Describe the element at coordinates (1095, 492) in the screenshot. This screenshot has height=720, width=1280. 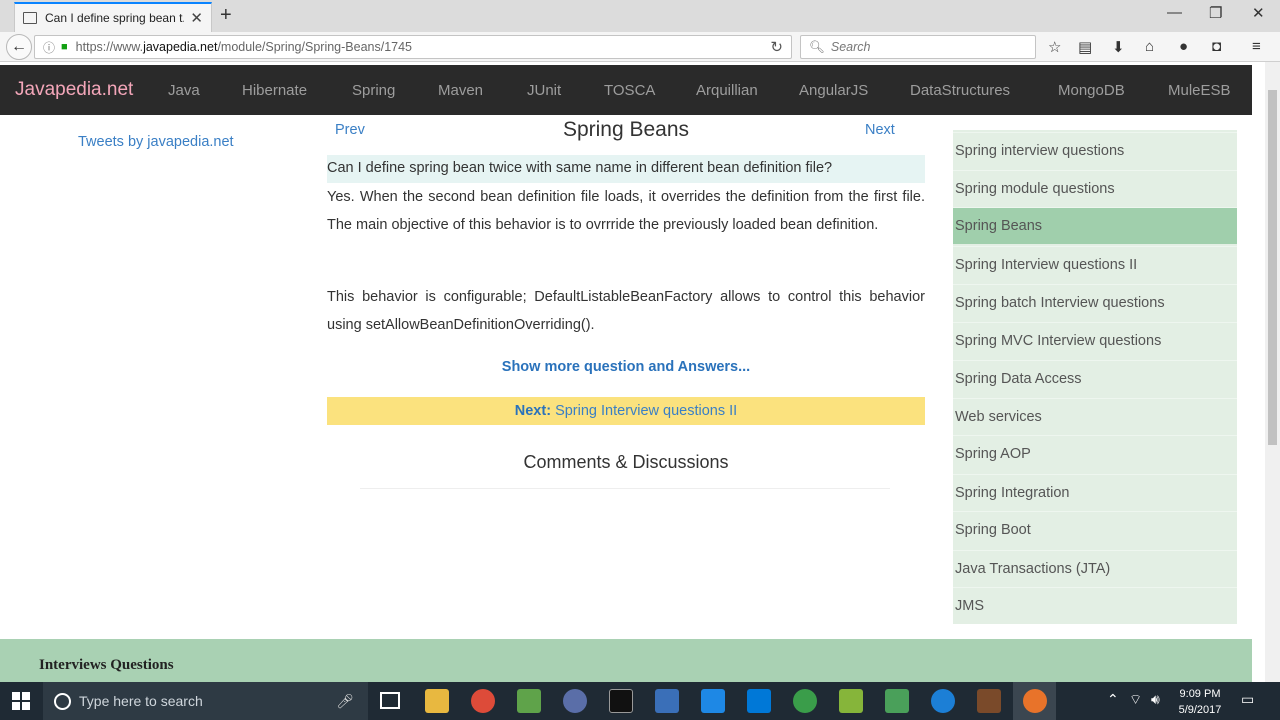
I see `sidebar-item-spring-integration: Spring Integration` at that location.